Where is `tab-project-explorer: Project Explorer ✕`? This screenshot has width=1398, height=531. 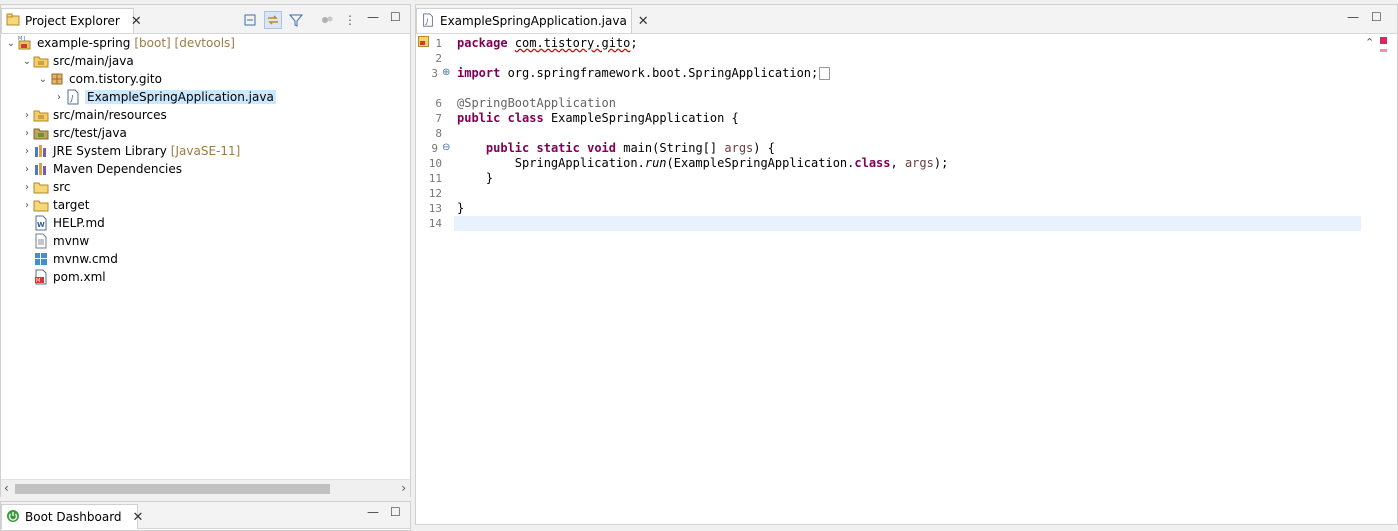 tab-project-explorer: Project Explorer ✕ is located at coordinates (71, 20).